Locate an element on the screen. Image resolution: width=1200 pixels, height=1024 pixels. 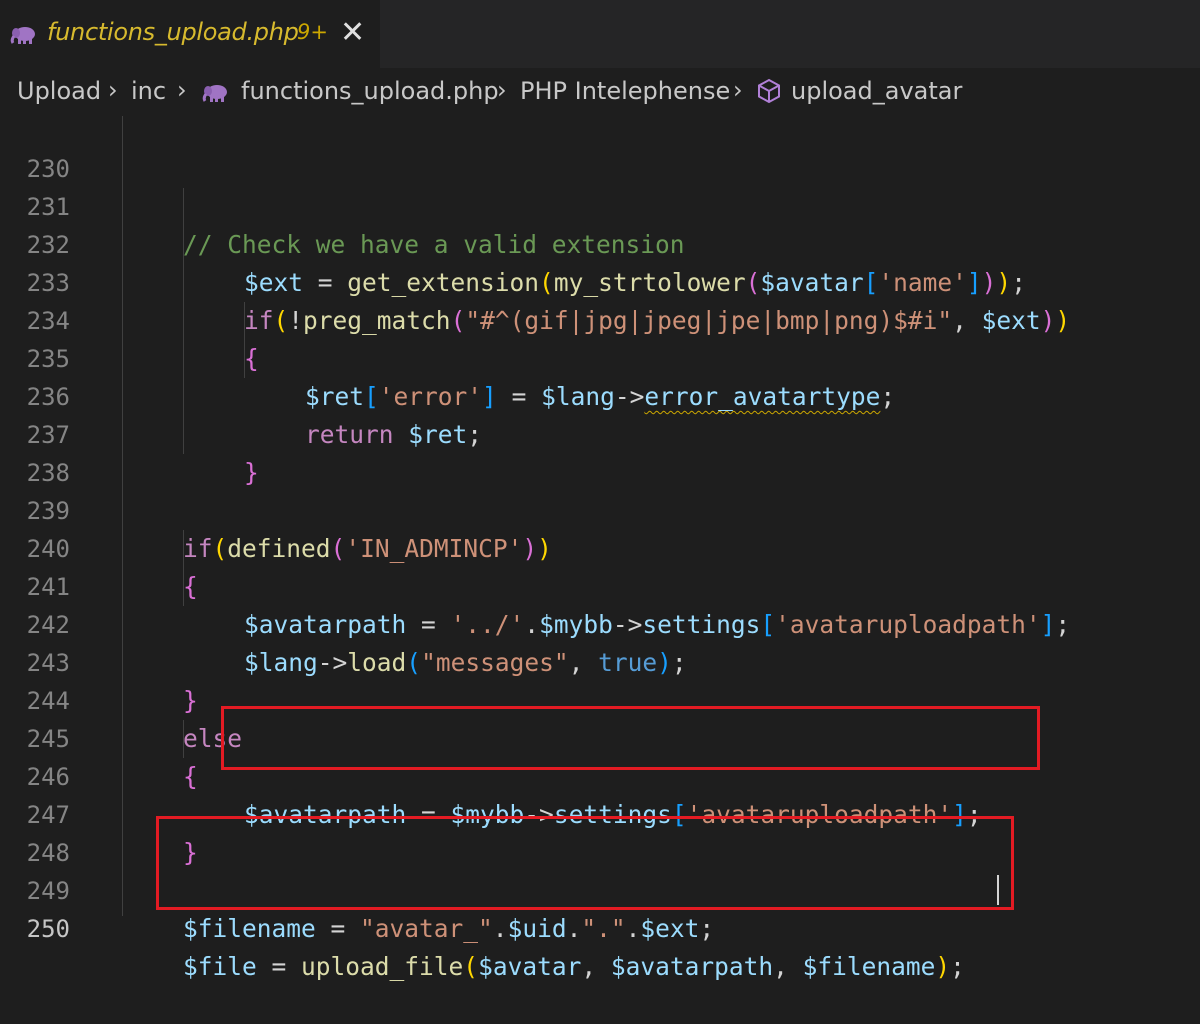
tab-filename: functions_upload.php is located at coordinates (173, 32).